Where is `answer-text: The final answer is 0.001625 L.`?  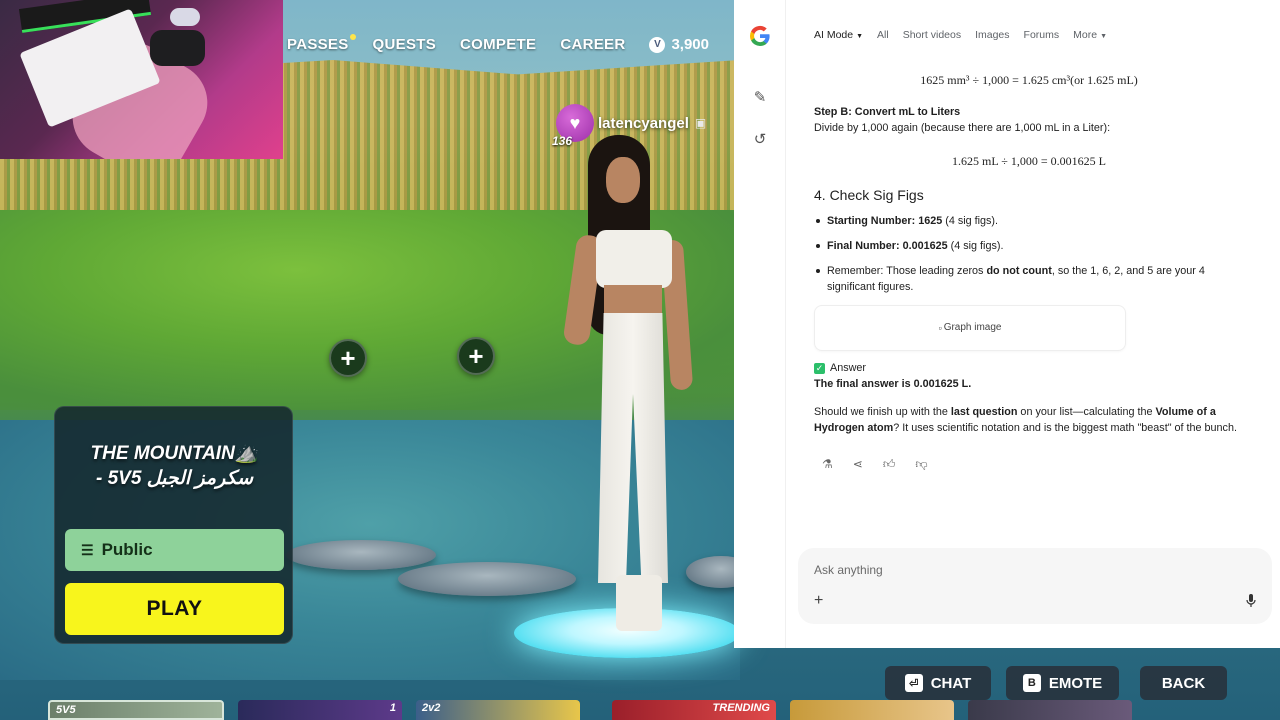 answer-text: The final answer is 0.001625 L. is located at coordinates (893, 384).